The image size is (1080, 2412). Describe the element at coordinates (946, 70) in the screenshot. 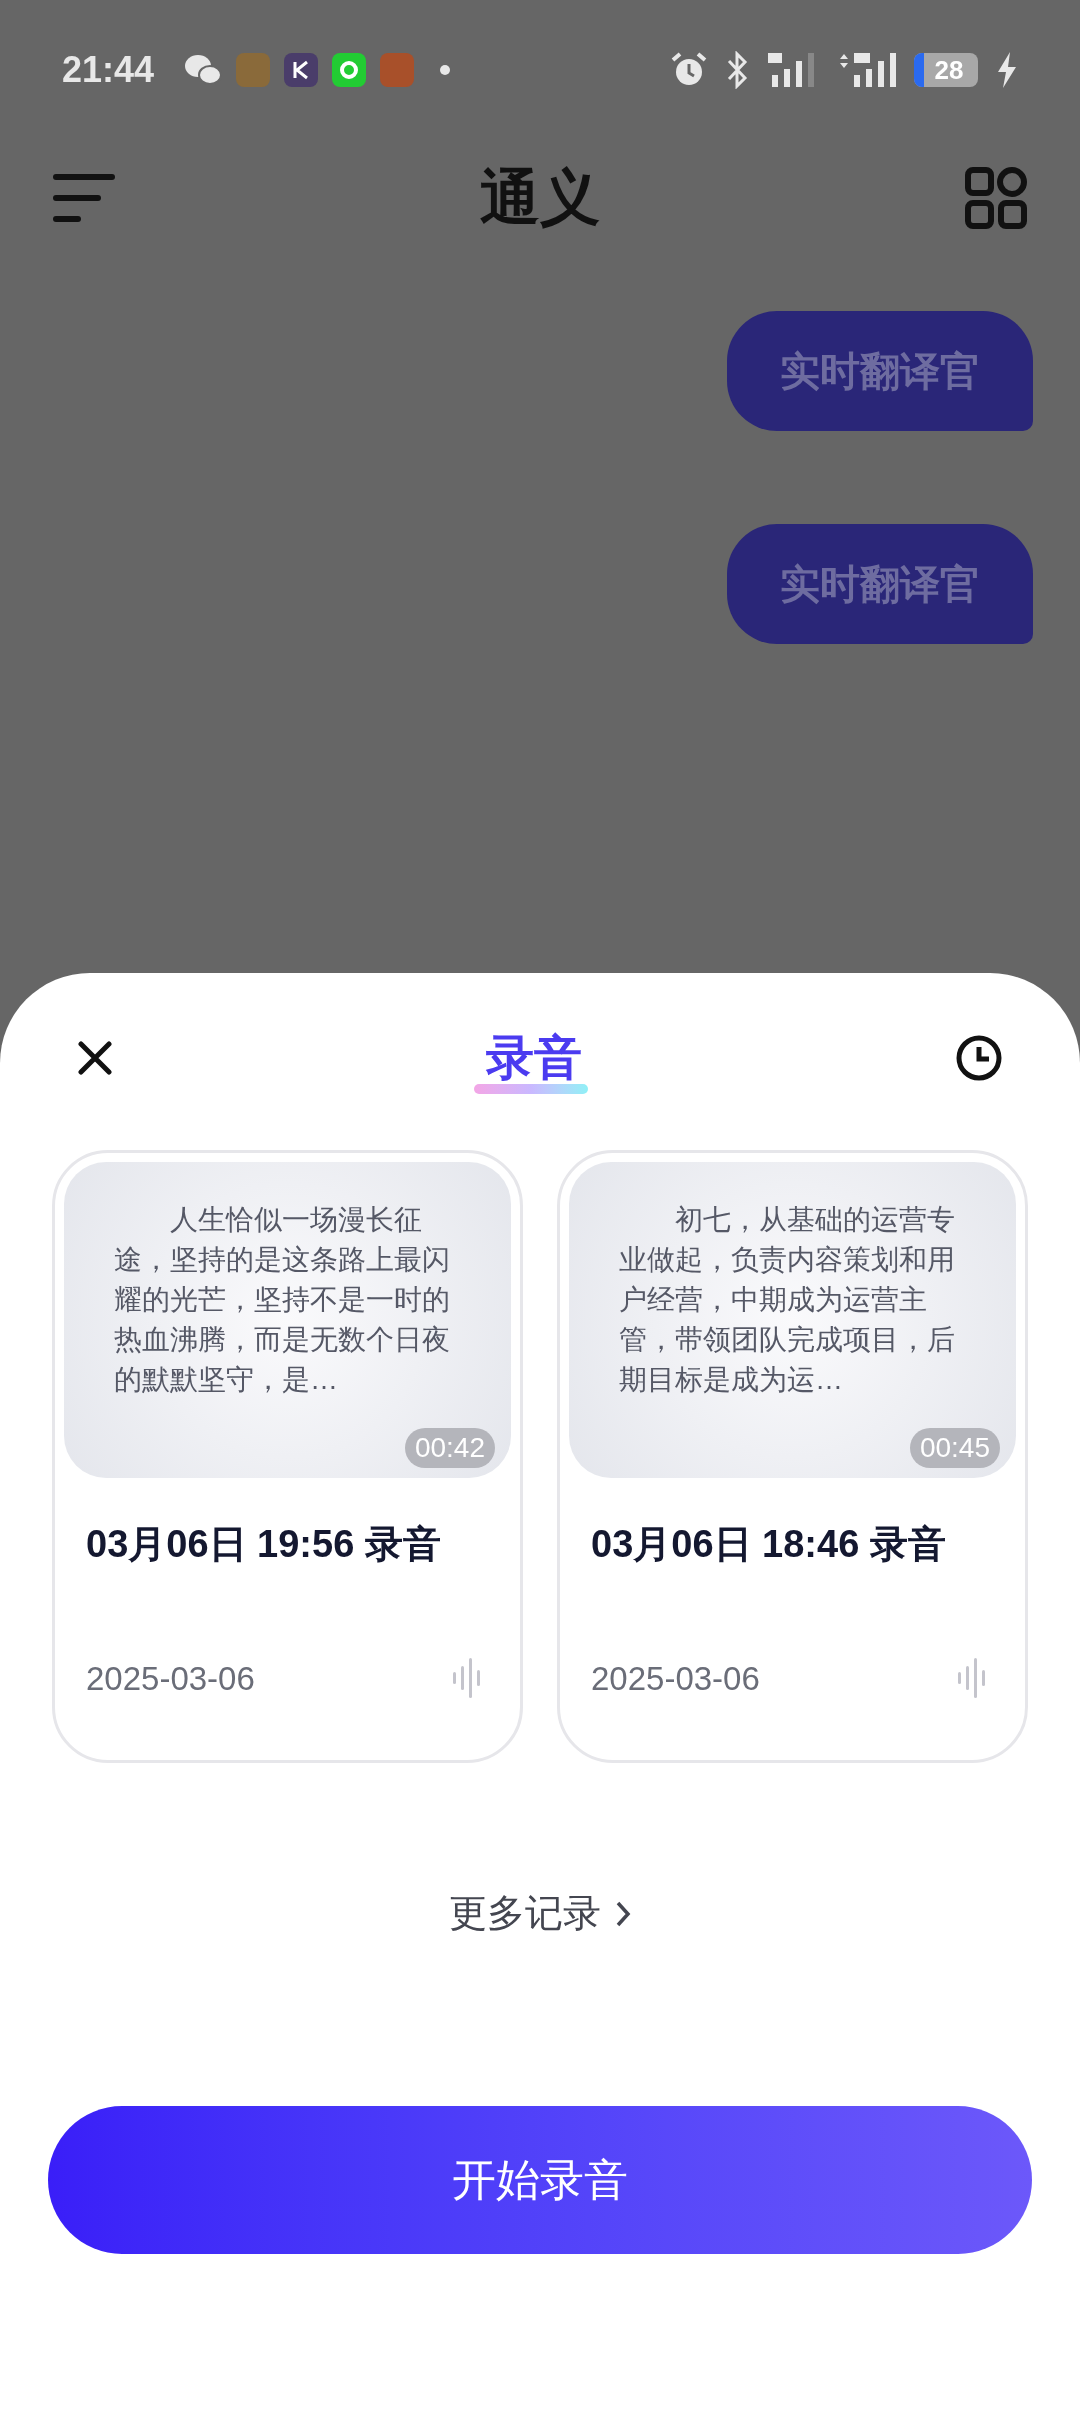

I see `battery-indicator: 28` at that location.